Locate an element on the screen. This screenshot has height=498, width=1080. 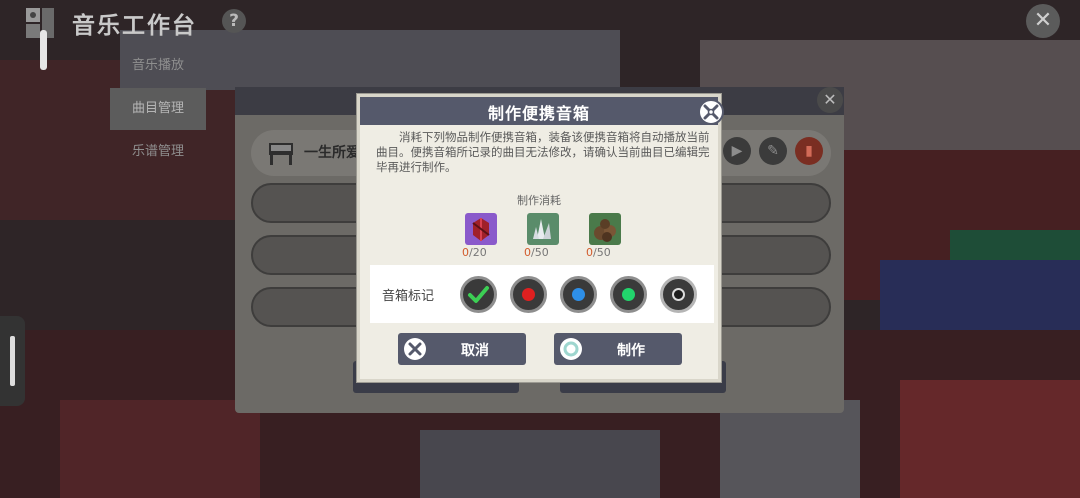
edit-icon: ✎ is located at coordinates (773, 151).